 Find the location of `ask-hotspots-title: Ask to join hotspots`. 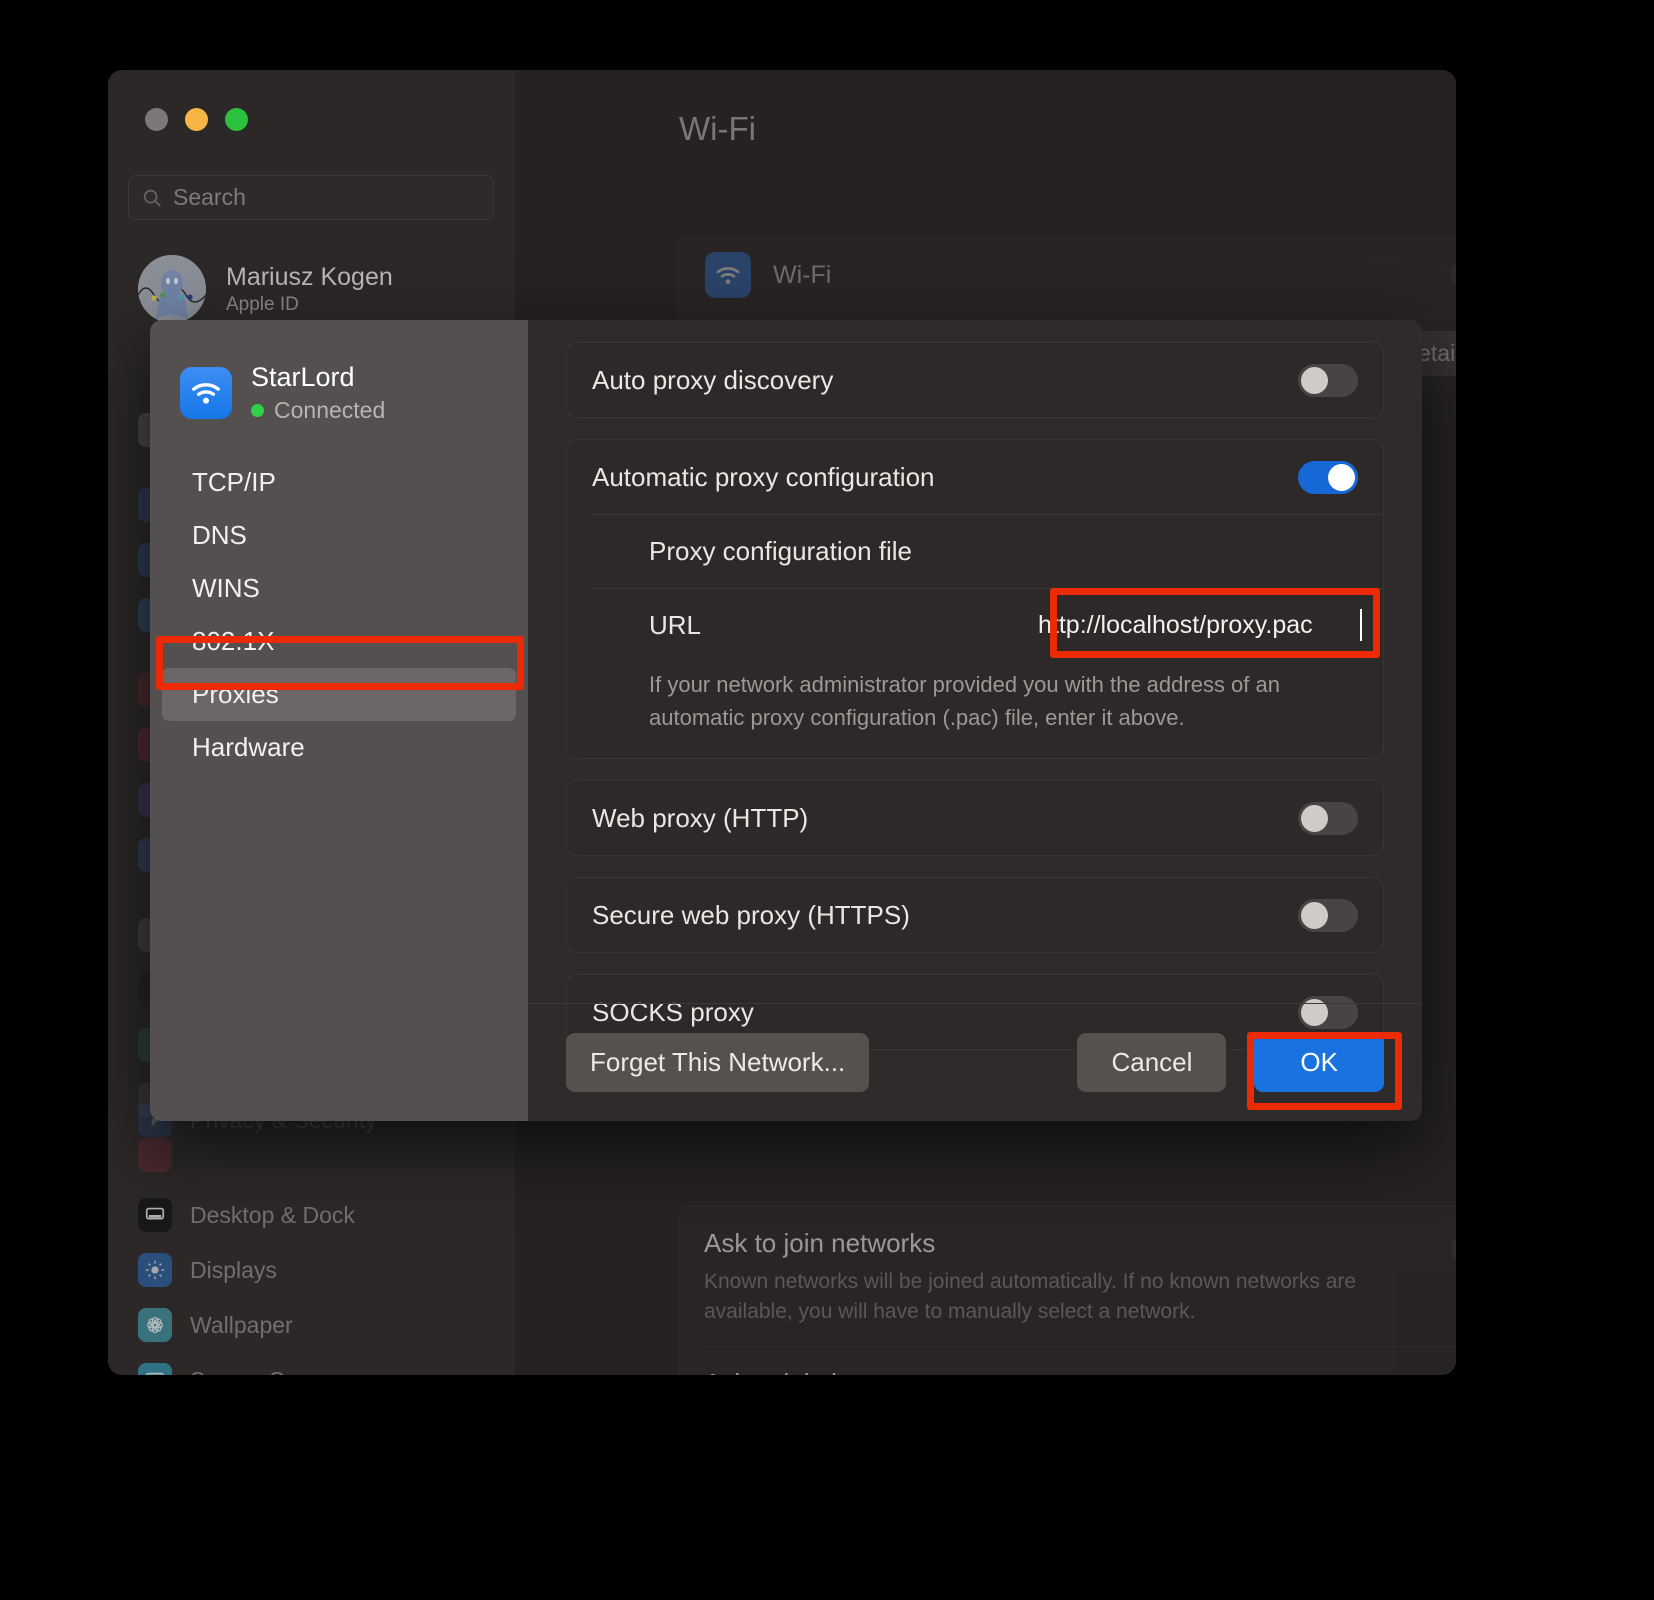

ask-hotspots-title: Ask to join hotspots is located at coordinates (816, 1371).